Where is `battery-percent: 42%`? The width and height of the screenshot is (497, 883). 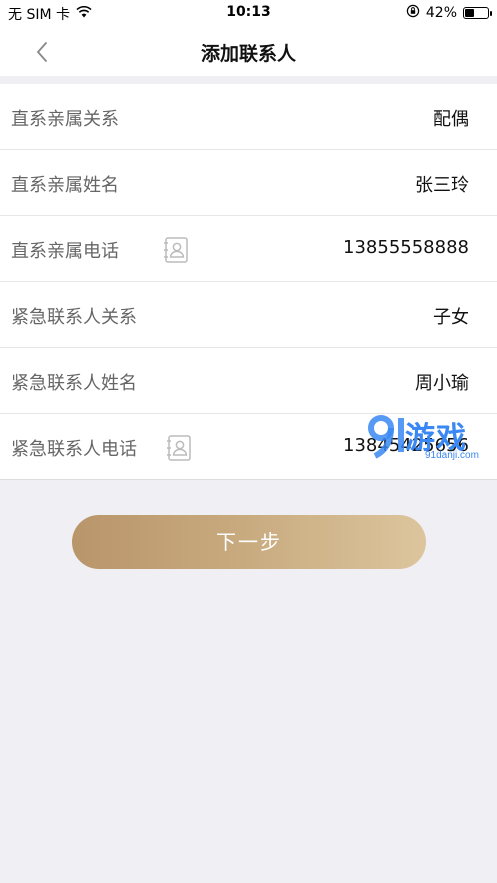
battery-percent: 42% is located at coordinates (441, 13).